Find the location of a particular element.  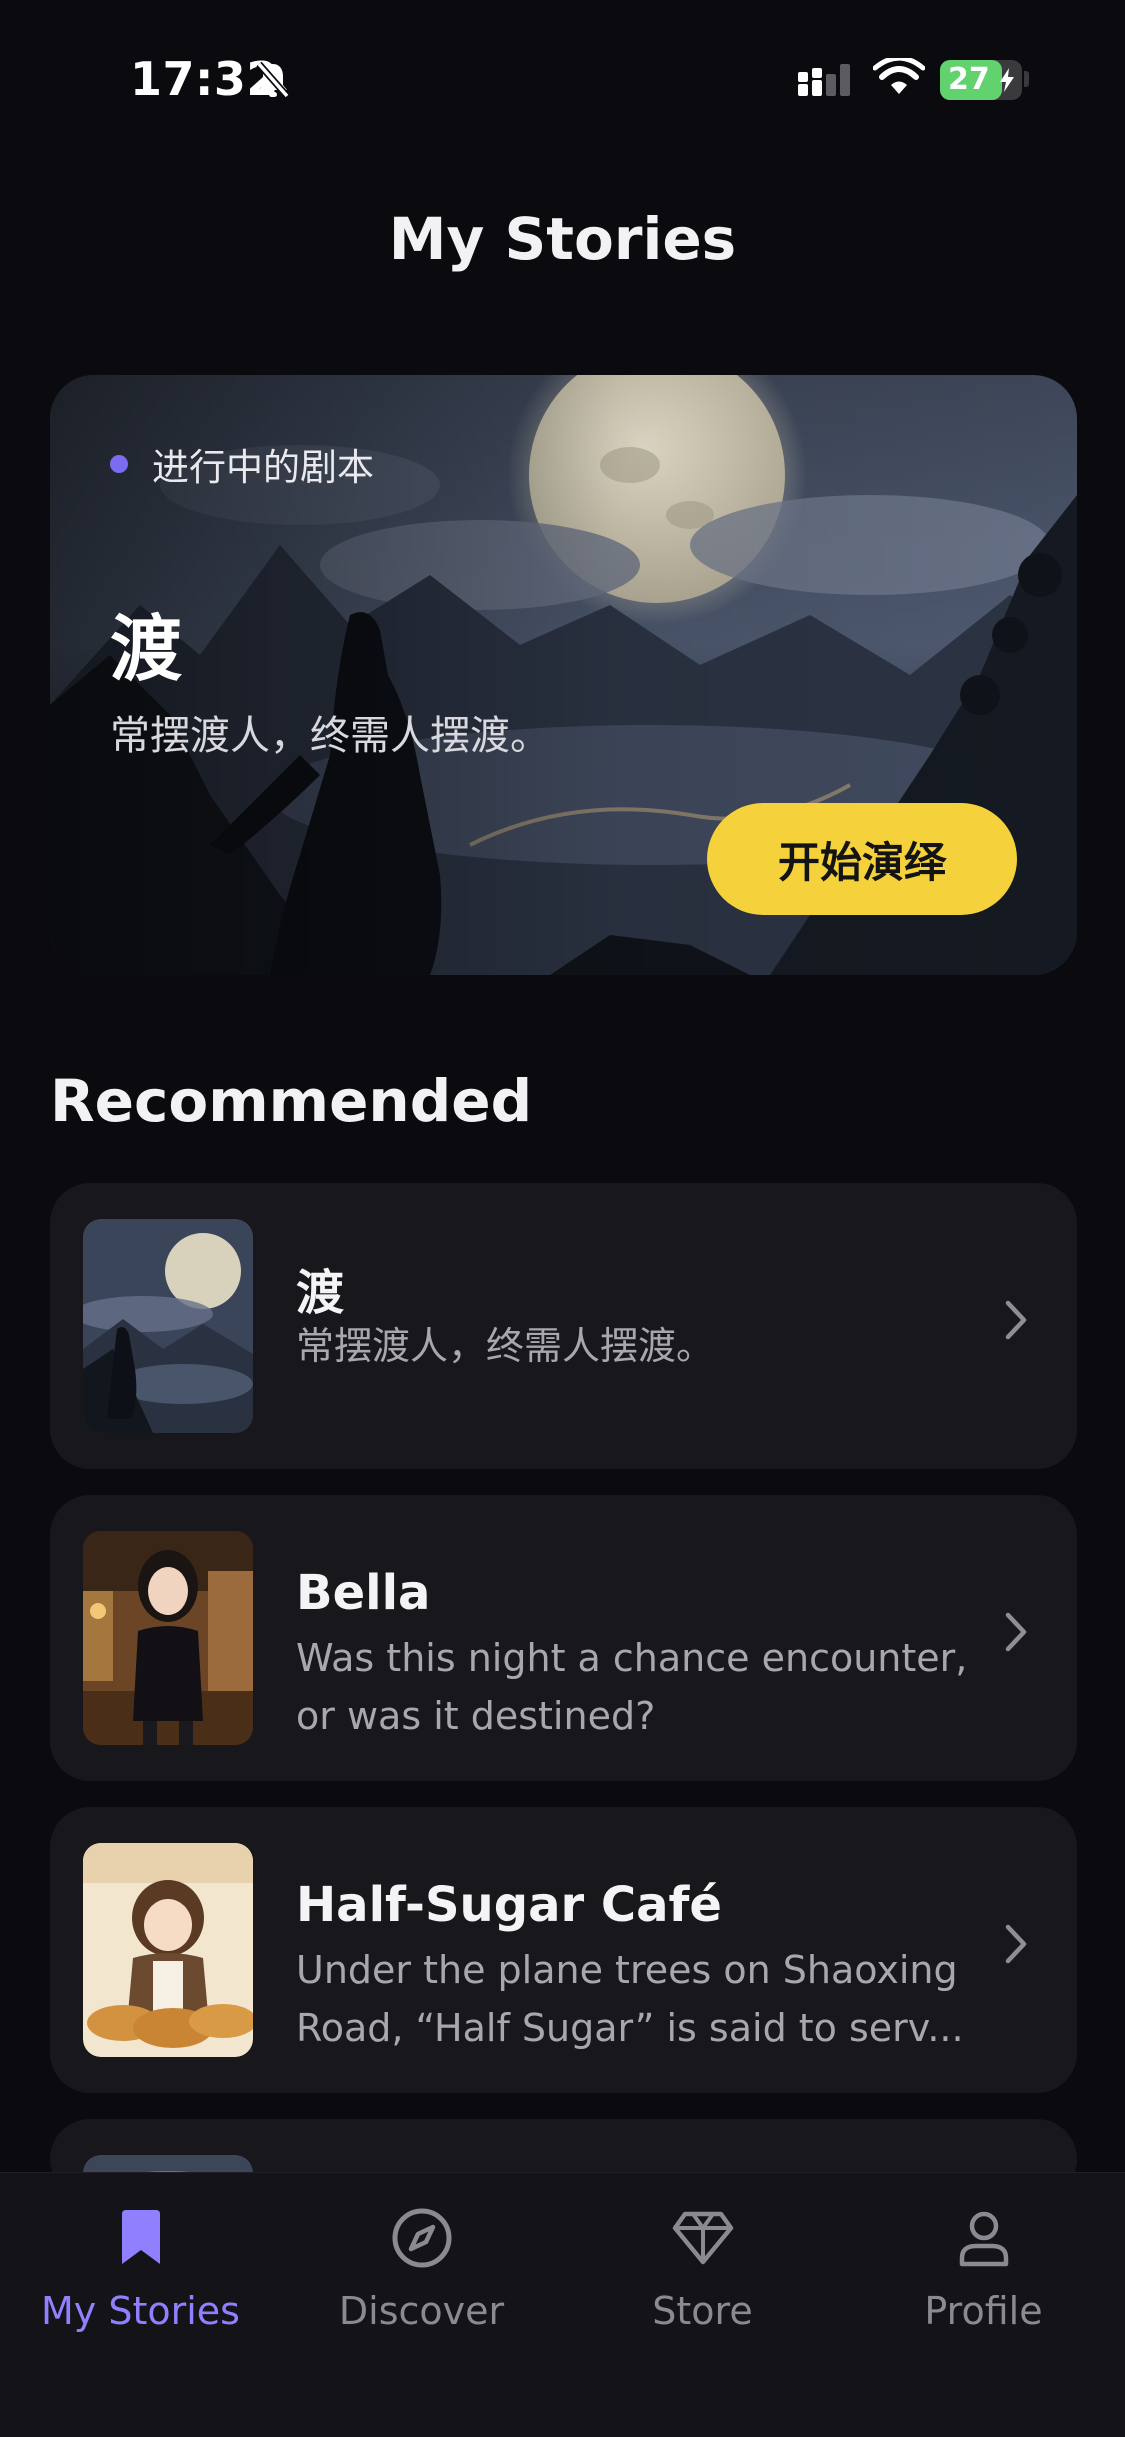

bottom-tab-bar: My Stories Discover Store Profile is located at coordinates (562, 2304).